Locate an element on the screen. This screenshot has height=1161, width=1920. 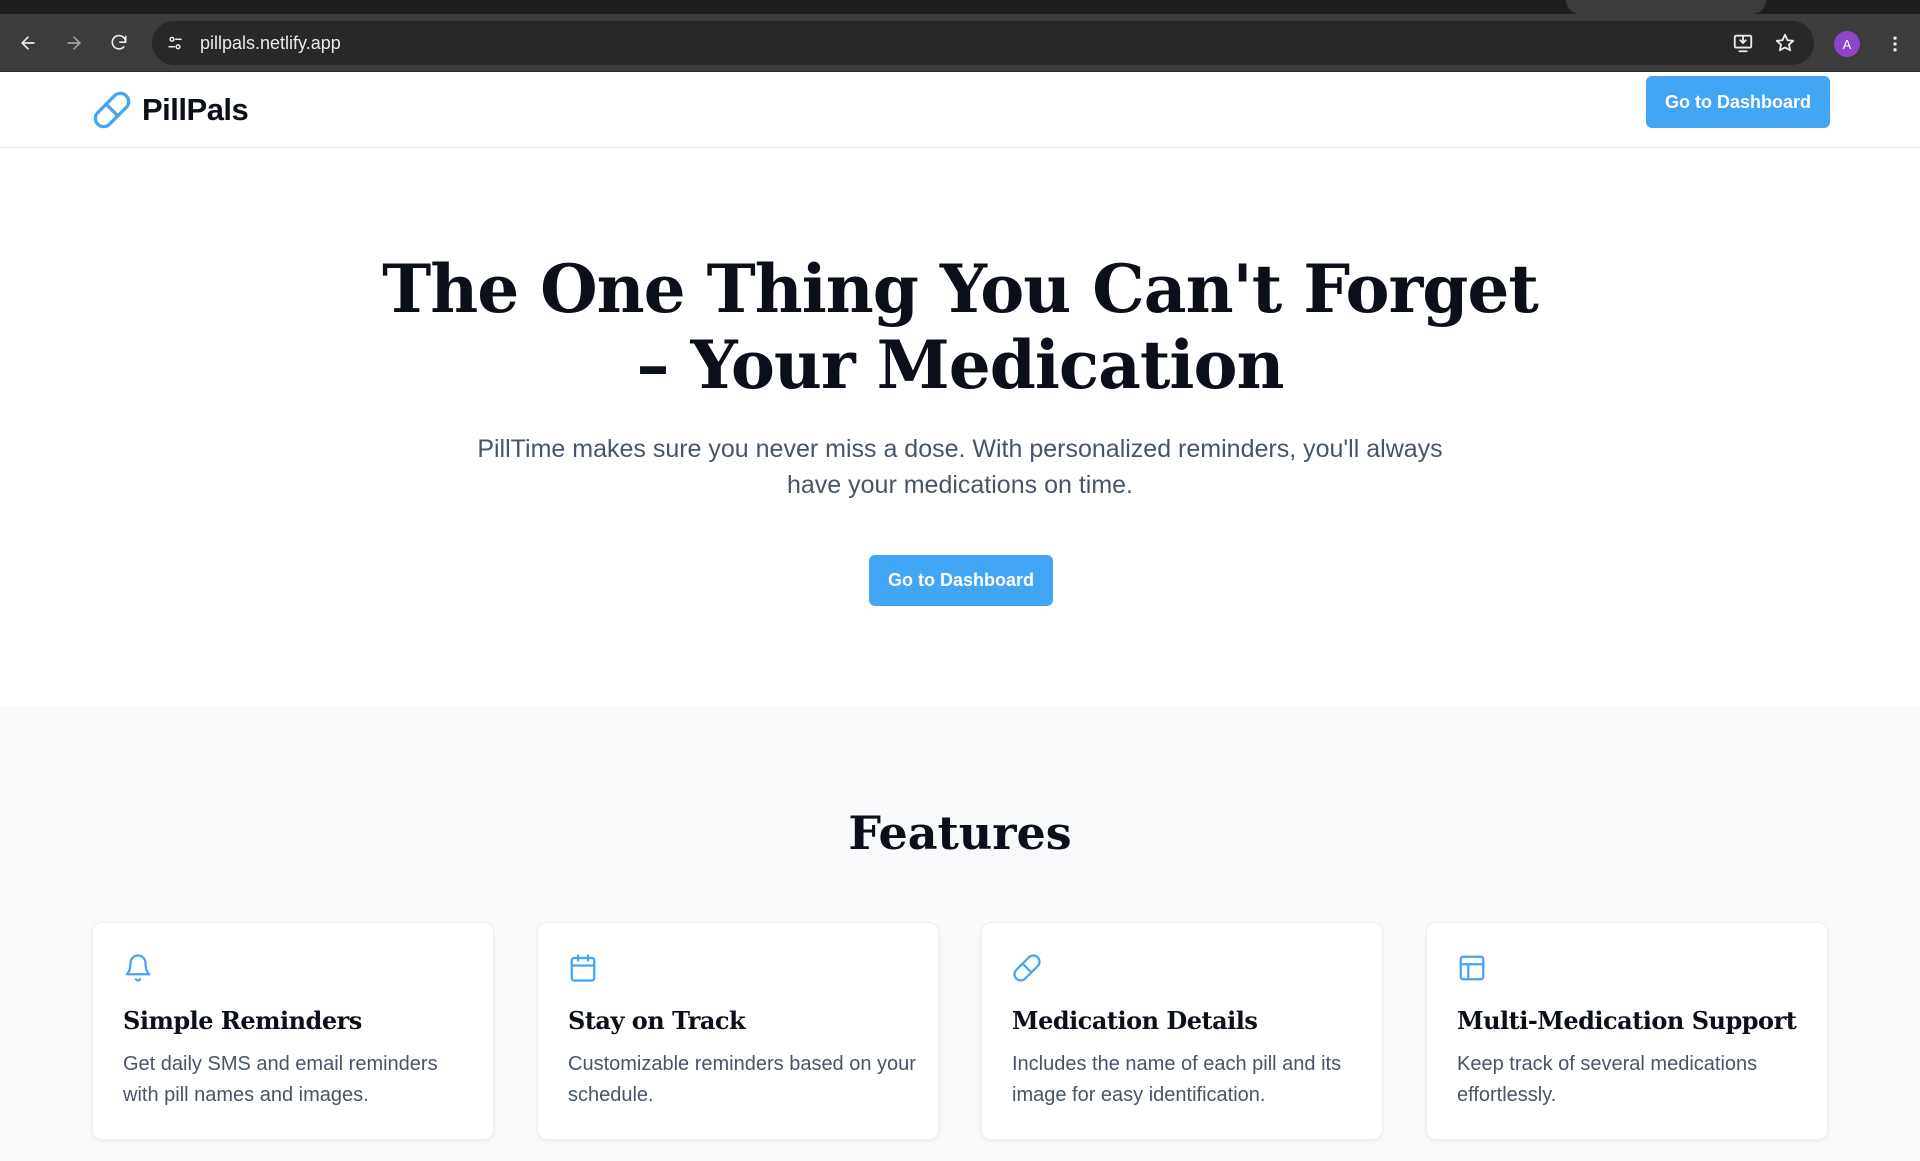
header-dashboard-button: Go to Dashboard is located at coordinates (1738, 102).